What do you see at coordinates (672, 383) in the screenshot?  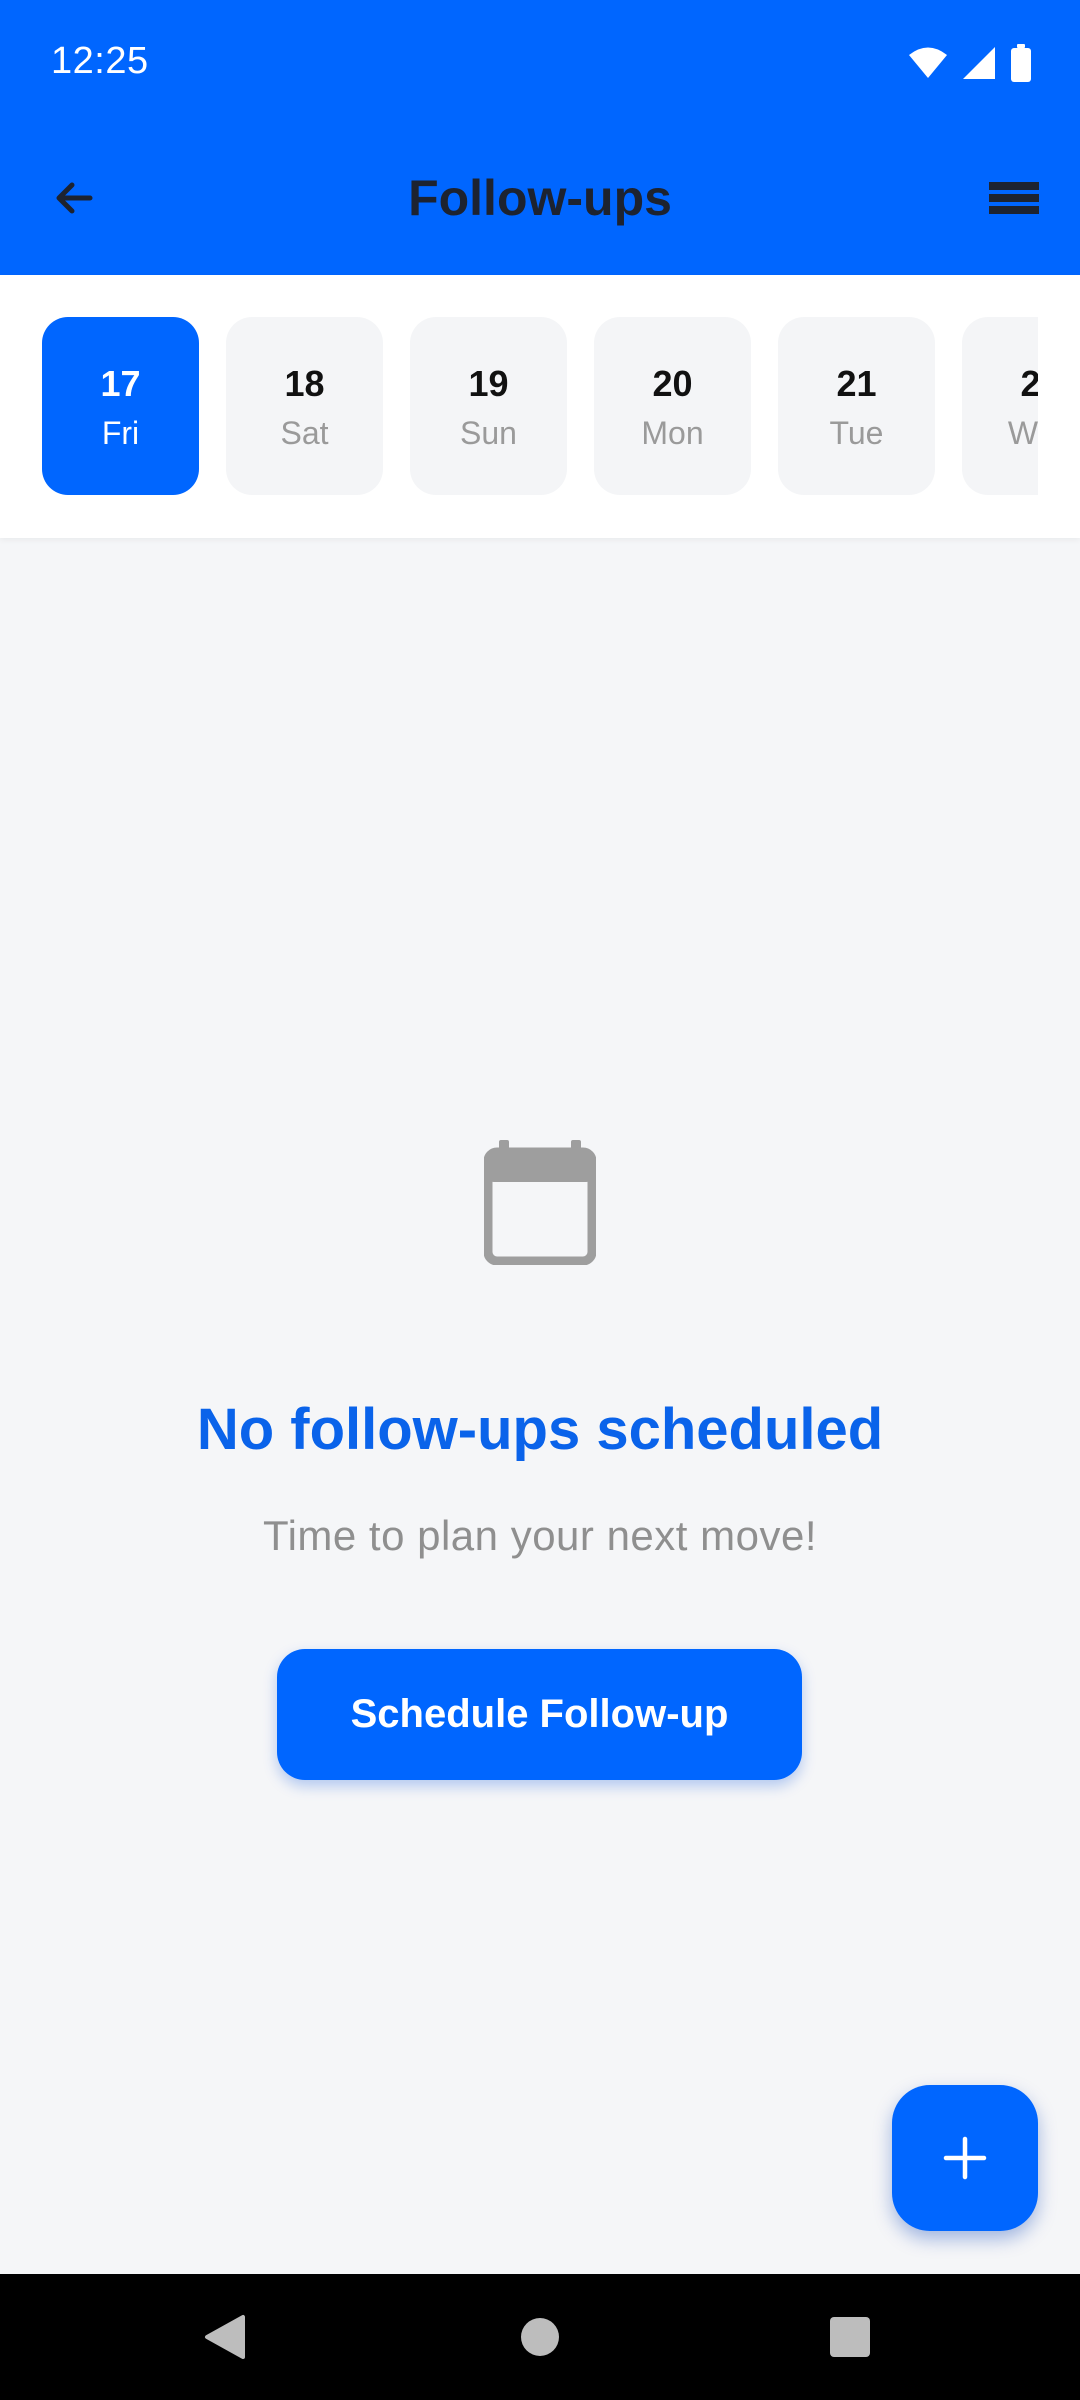 I see `date-number: 20` at bounding box center [672, 383].